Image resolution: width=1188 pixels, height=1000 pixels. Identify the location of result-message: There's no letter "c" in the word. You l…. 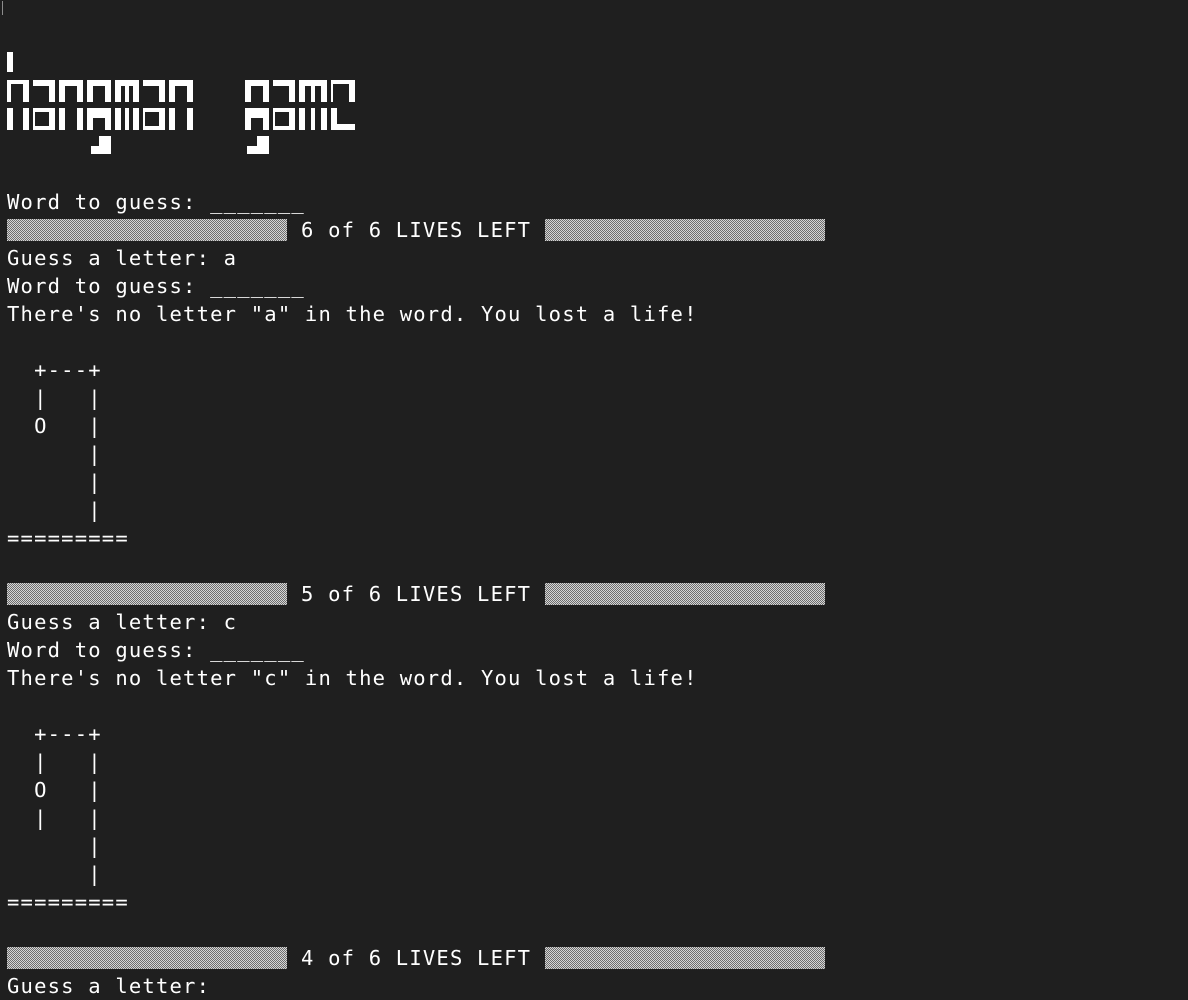
(352, 678).